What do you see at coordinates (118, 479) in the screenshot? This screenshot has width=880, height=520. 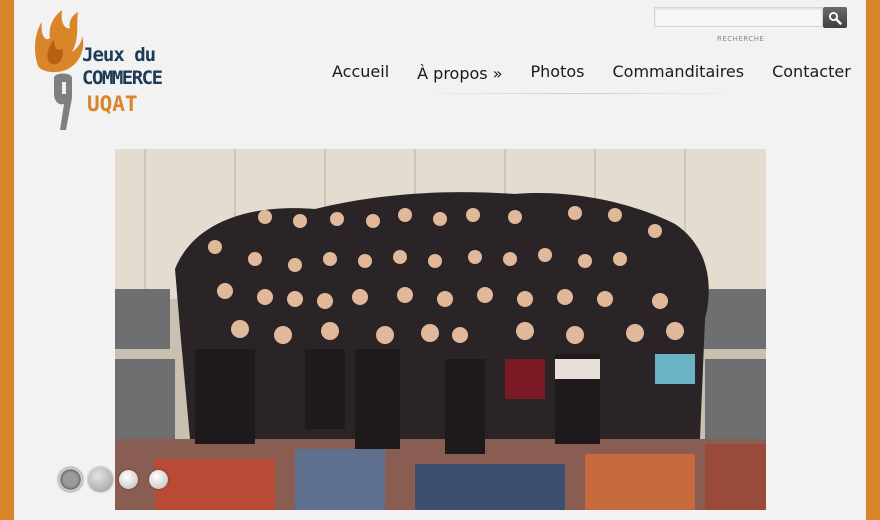 I see `slideshow-pager` at bounding box center [118, 479].